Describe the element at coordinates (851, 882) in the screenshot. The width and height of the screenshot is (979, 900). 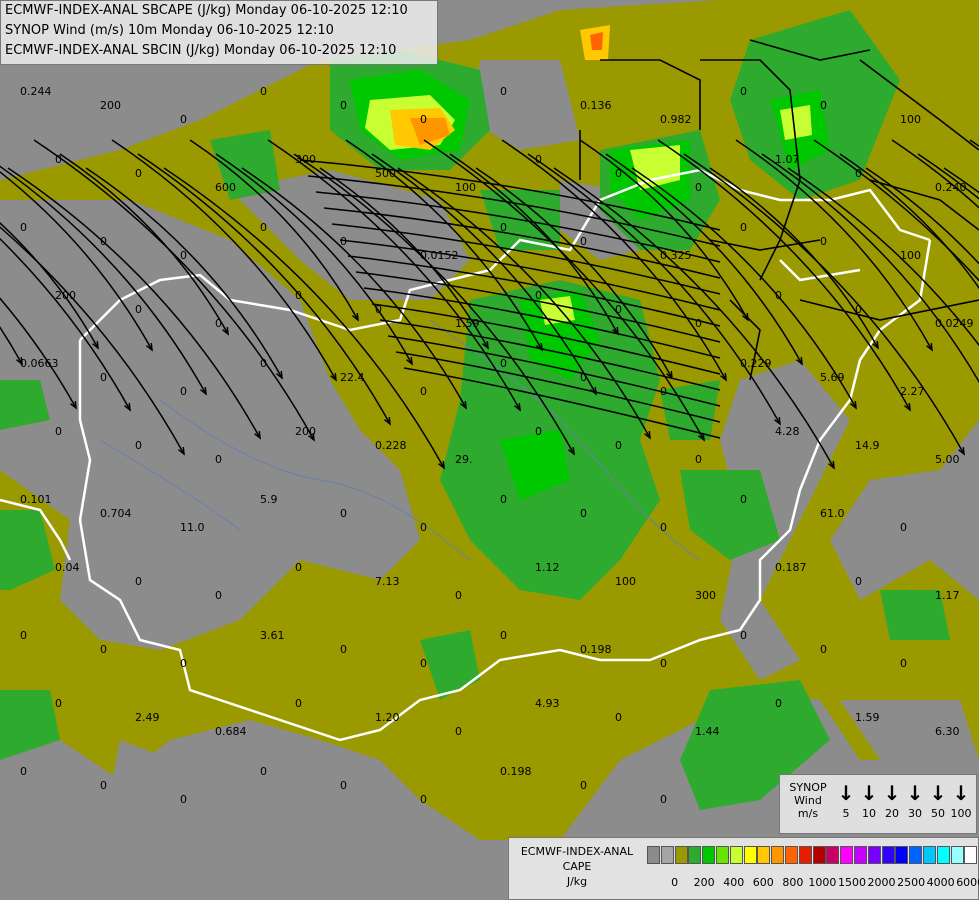
I see `cape-legend-label: 1500` at that location.